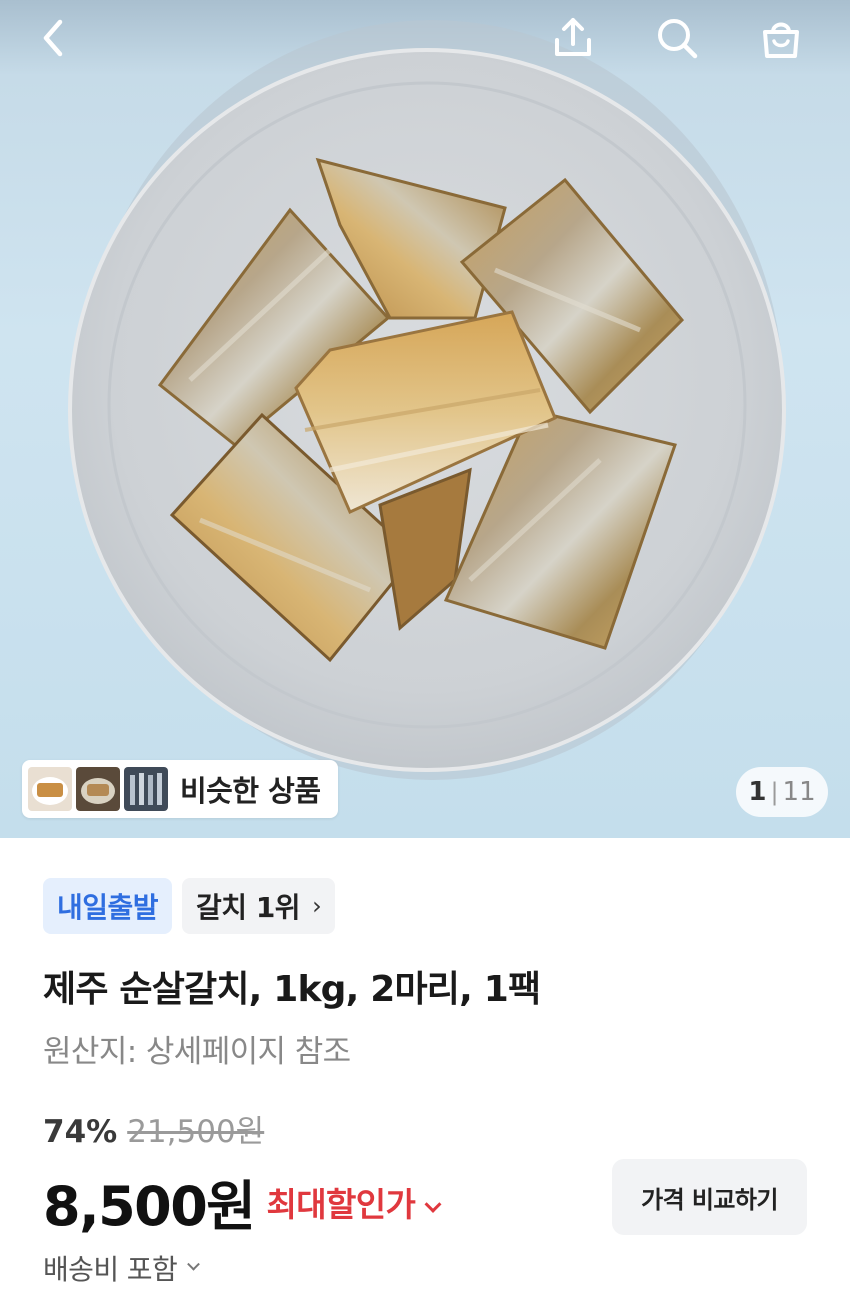 This screenshot has width=850, height=1294. What do you see at coordinates (250, 791) in the screenshot?
I see `similar-products-label: 비슷한 상품` at bounding box center [250, 791].